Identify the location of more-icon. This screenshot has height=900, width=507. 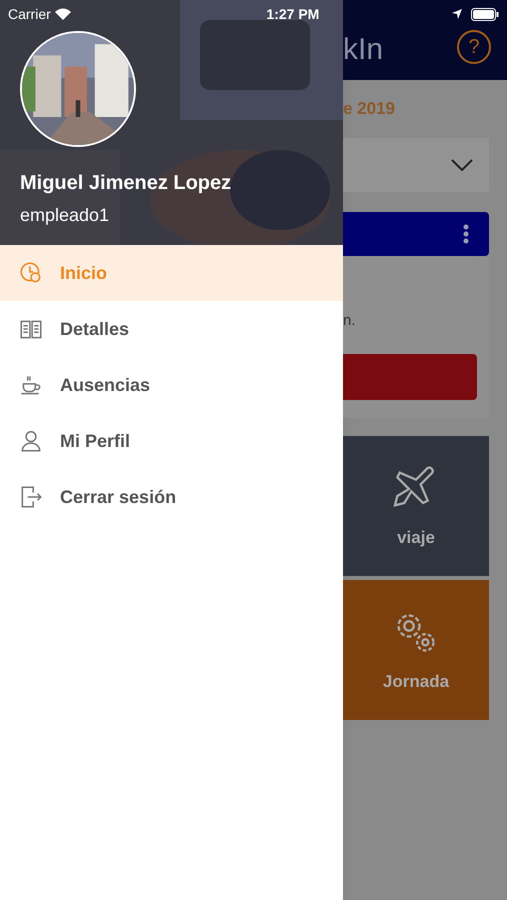
(466, 234).